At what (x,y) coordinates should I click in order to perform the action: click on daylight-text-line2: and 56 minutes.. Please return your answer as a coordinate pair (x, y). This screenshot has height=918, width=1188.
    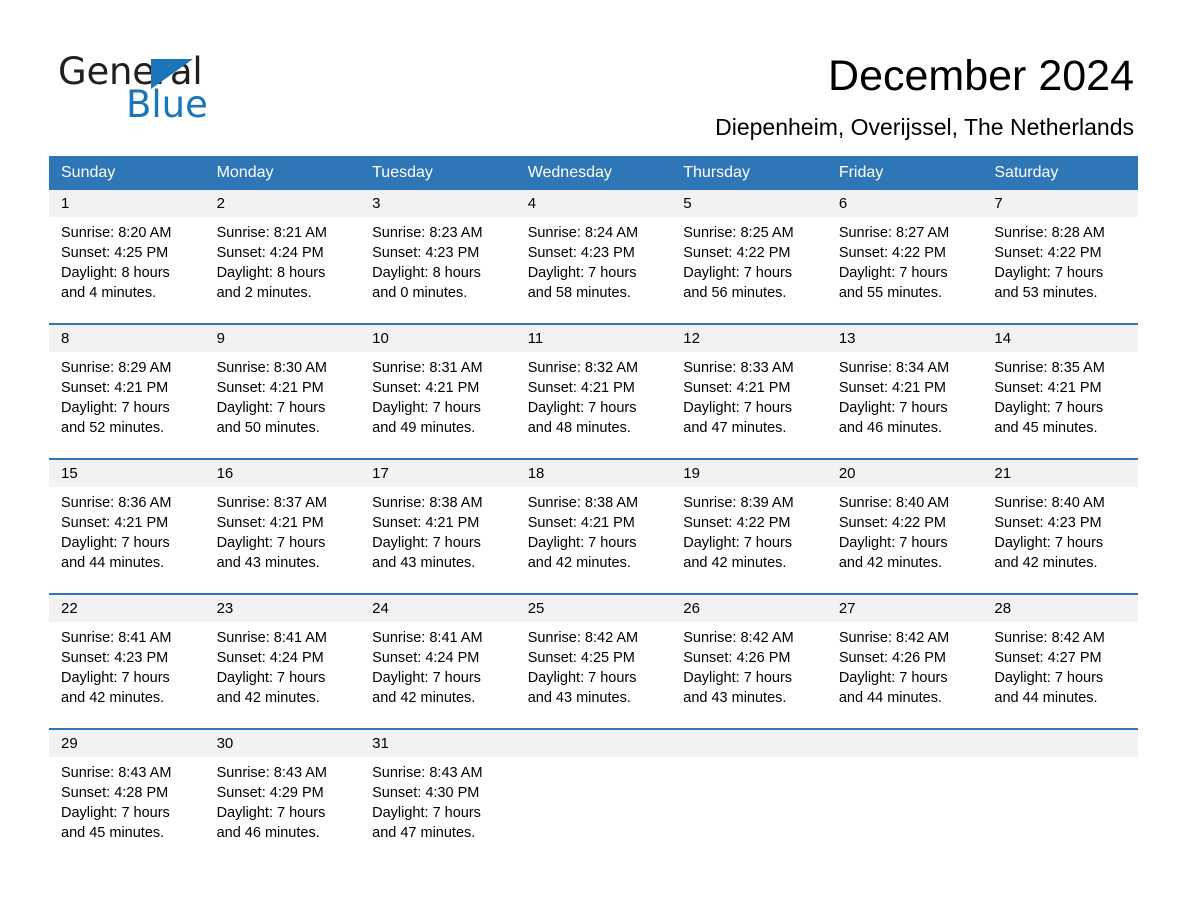
    Looking at the image, I should click on (735, 293).